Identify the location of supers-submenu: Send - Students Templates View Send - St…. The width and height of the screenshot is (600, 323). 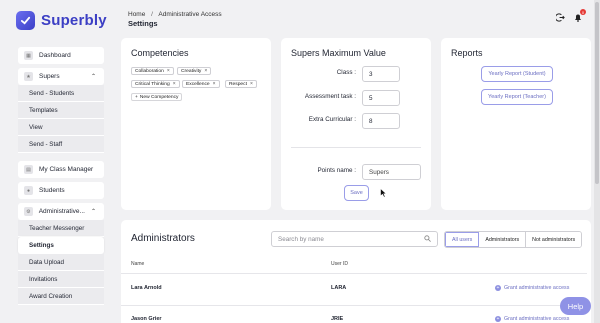
(61, 119).